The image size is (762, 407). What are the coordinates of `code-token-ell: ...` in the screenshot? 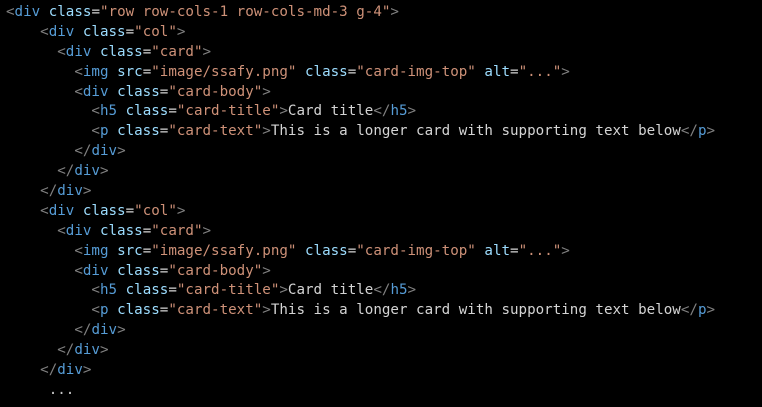 It's located at (61, 389).